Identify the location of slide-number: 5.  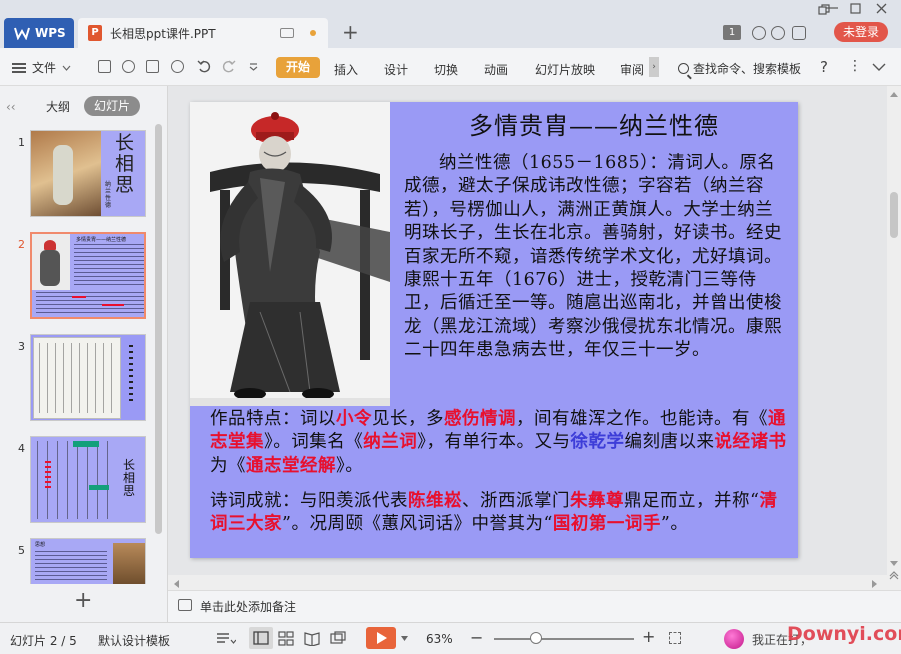
(21, 550).